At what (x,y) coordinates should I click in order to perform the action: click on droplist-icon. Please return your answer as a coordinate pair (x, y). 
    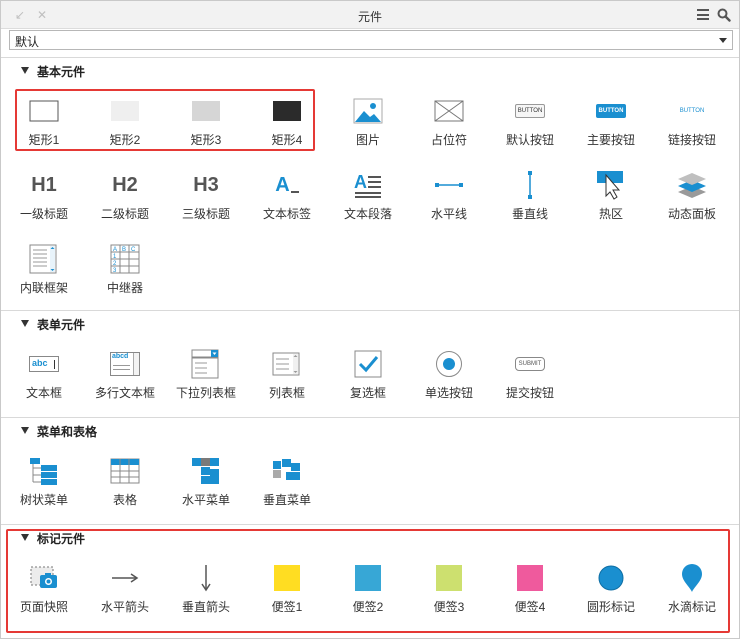
    Looking at the image, I should click on (206, 364).